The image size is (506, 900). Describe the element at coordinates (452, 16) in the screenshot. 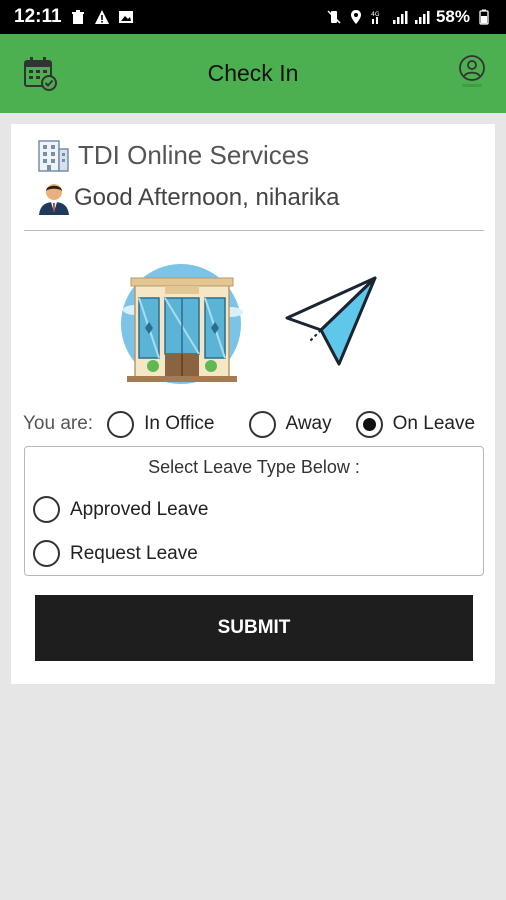

I see `battery-percent: 58%` at that location.